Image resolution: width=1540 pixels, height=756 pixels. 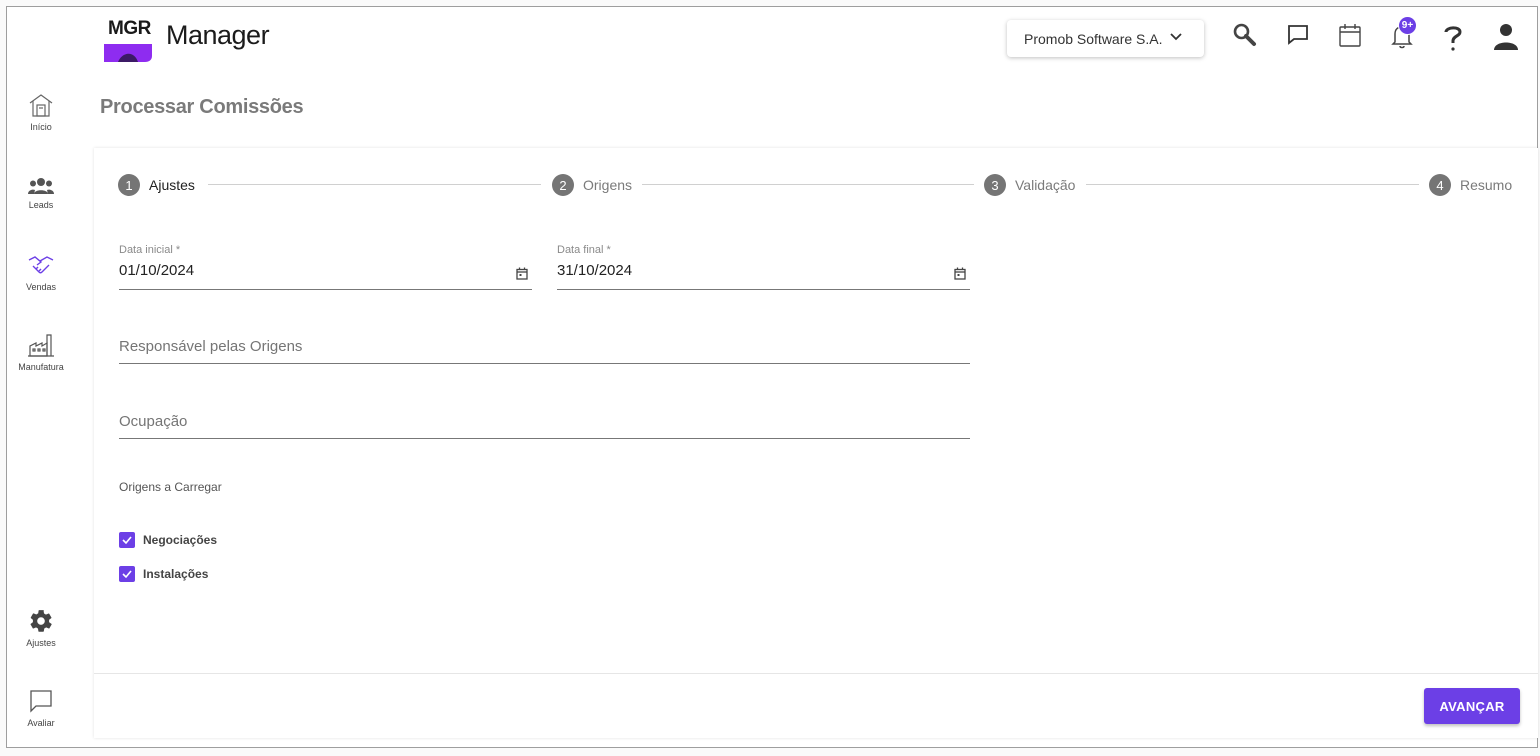 I want to click on next-button: AVANÇAR, so click(x=1472, y=706).